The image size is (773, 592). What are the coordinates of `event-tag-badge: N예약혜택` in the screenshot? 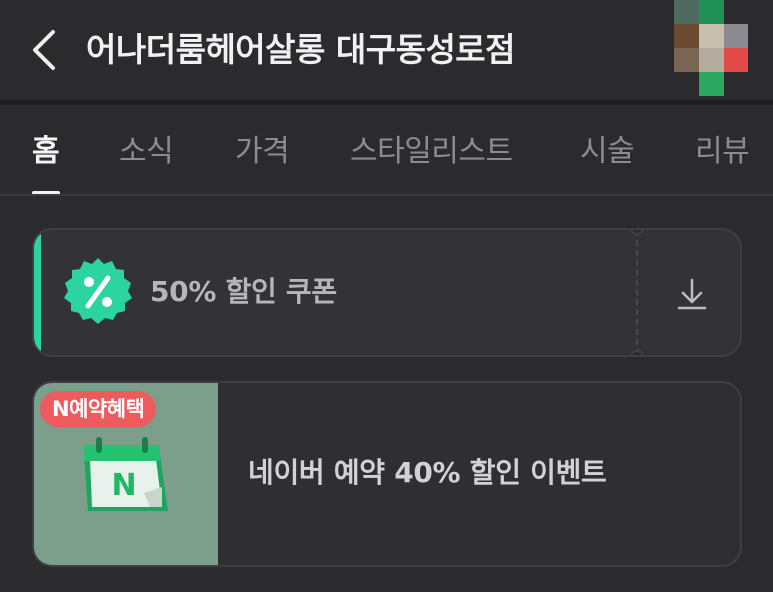 It's located at (98, 409).